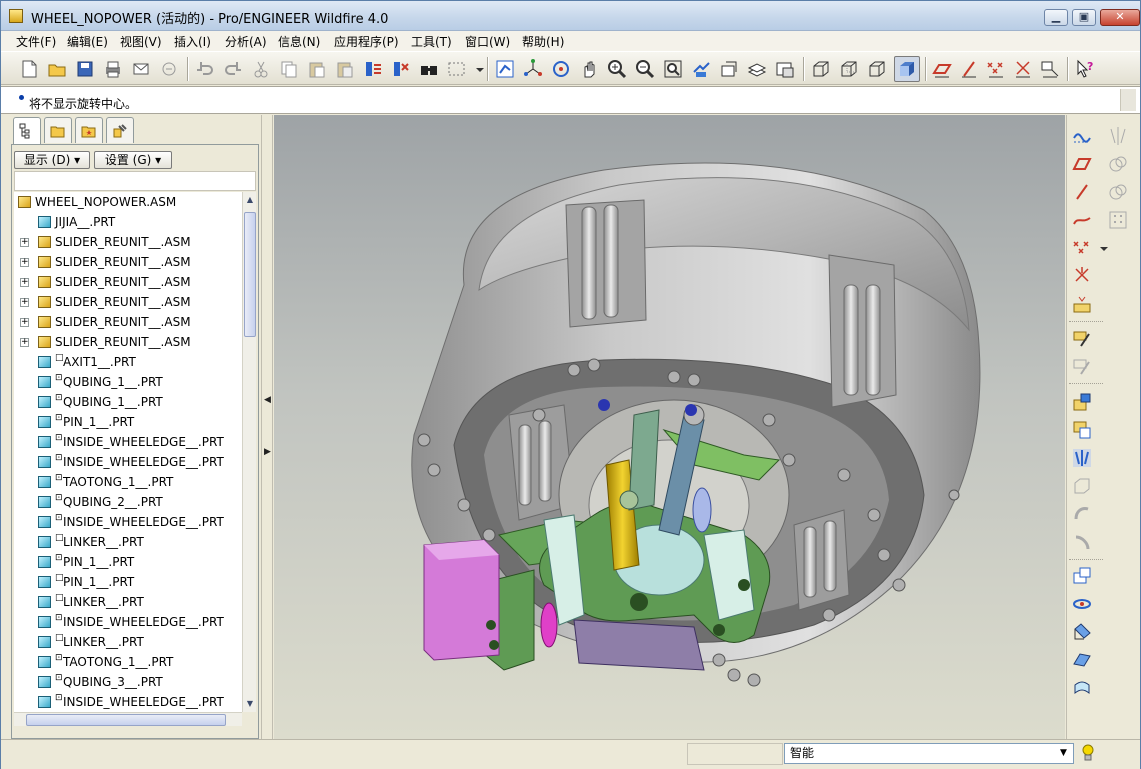  Describe the element at coordinates (1082, 304) in the screenshot. I see `analysis-feature-icon` at that location.